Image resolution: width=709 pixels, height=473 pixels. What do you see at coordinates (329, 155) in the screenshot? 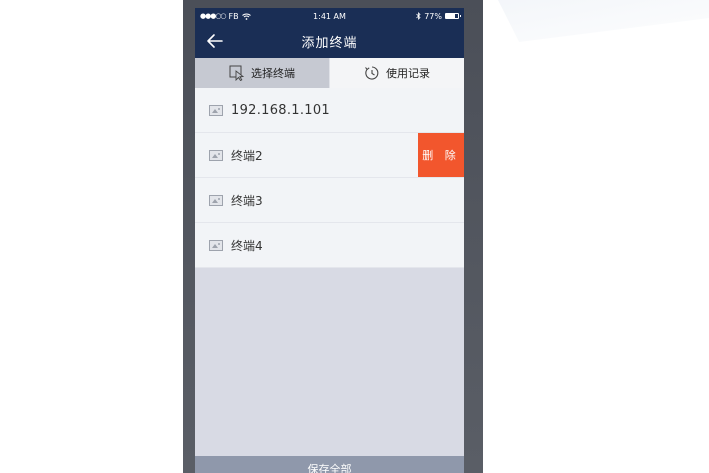
I see `terminal-row: 终端2 删 除` at bounding box center [329, 155].